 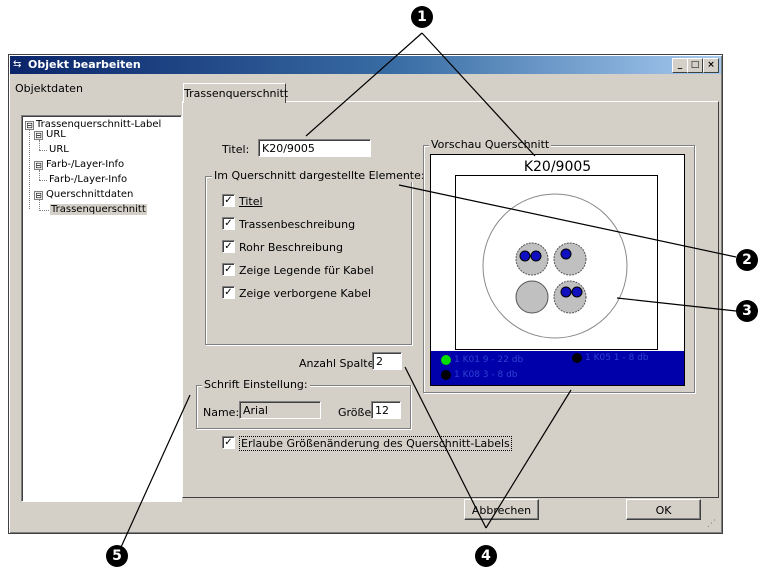 What do you see at coordinates (422, 17) in the screenshot?
I see `annotation-marker-1: 1` at bounding box center [422, 17].